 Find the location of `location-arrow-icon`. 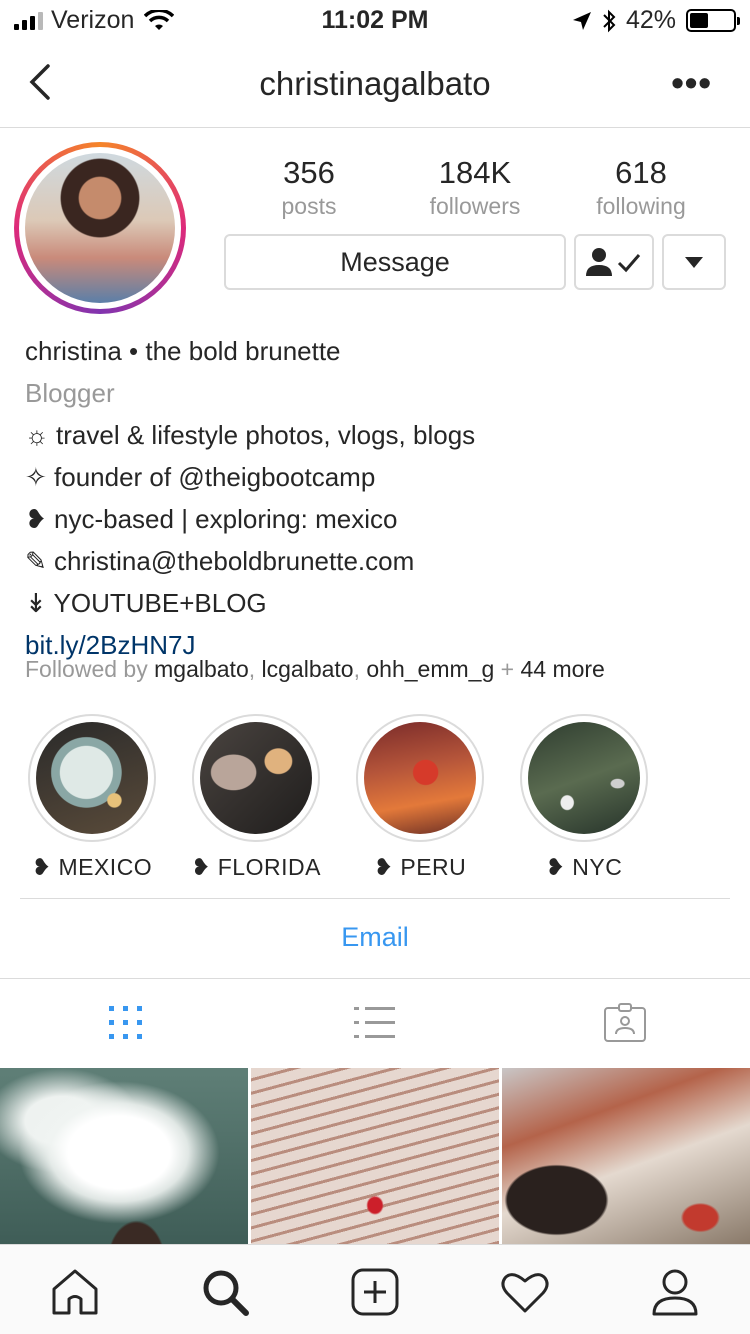

location-arrow-icon is located at coordinates (581, 20).